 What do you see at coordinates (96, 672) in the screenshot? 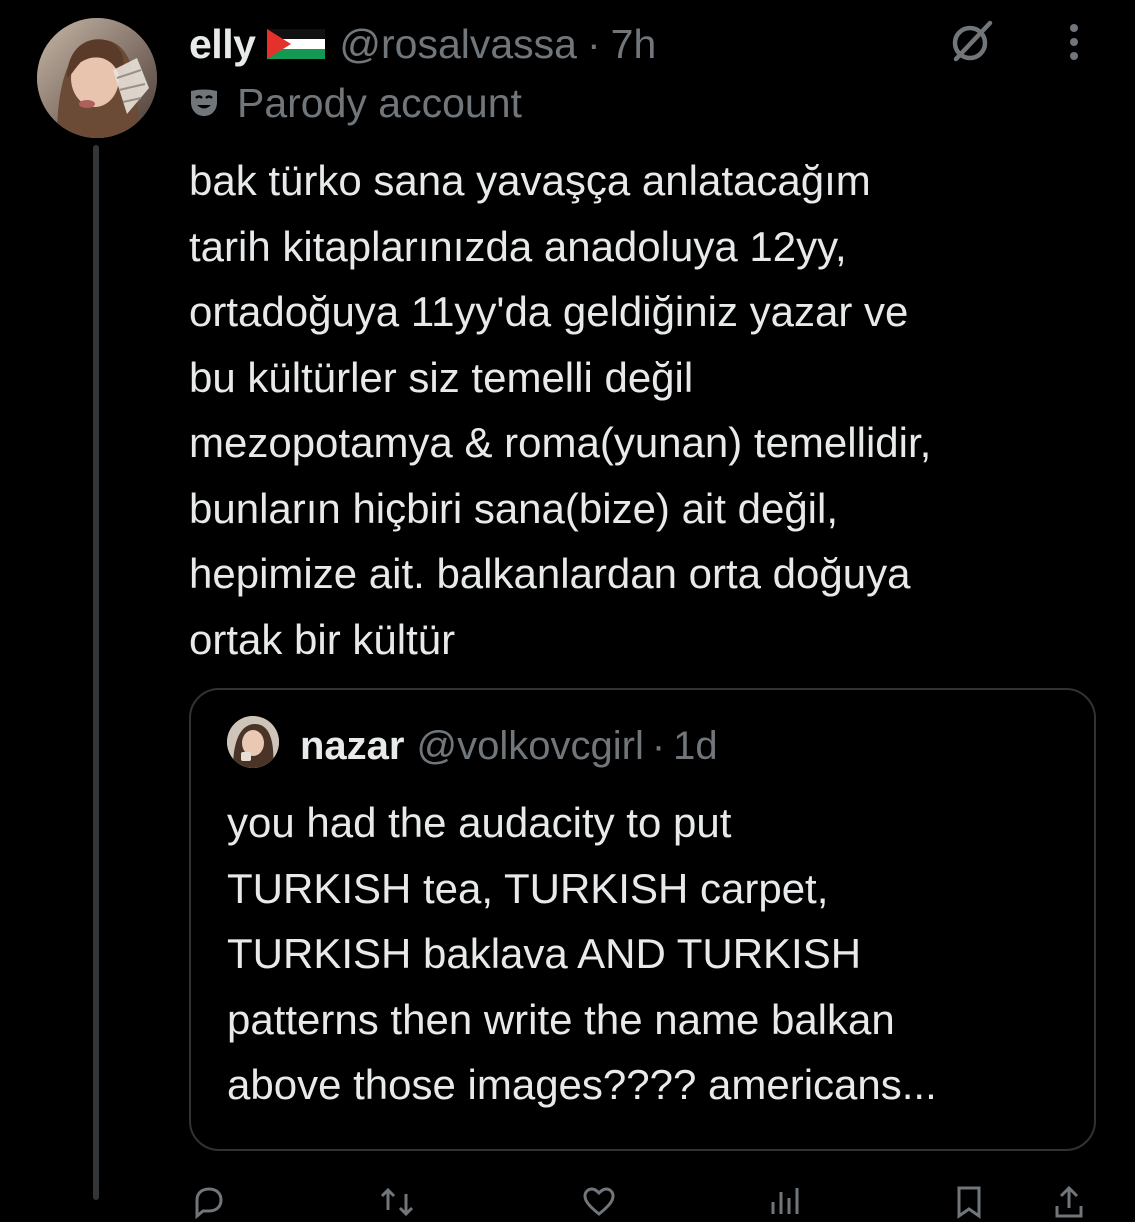
I see `thread-connector-line` at bounding box center [96, 672].